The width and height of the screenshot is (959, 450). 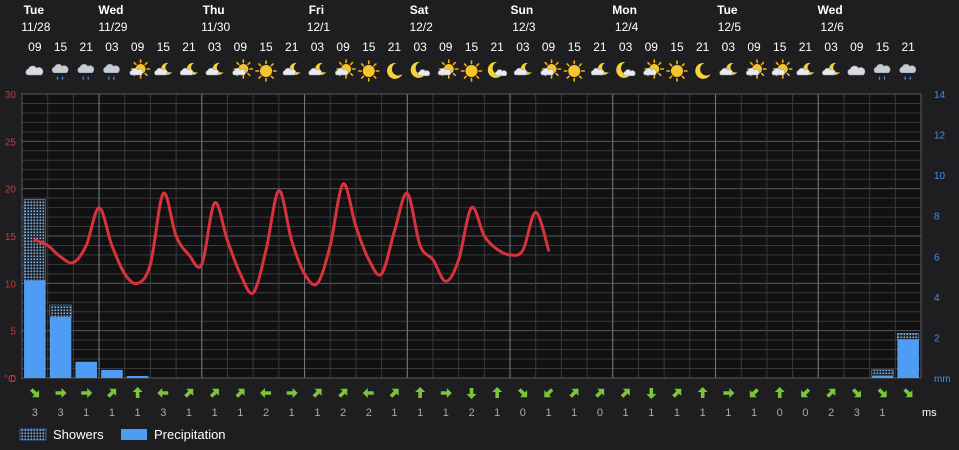 What do you see at coordinates (830, 10) in the screenshot?
I see `day-name: Wed` at bounding box center [830, 10].